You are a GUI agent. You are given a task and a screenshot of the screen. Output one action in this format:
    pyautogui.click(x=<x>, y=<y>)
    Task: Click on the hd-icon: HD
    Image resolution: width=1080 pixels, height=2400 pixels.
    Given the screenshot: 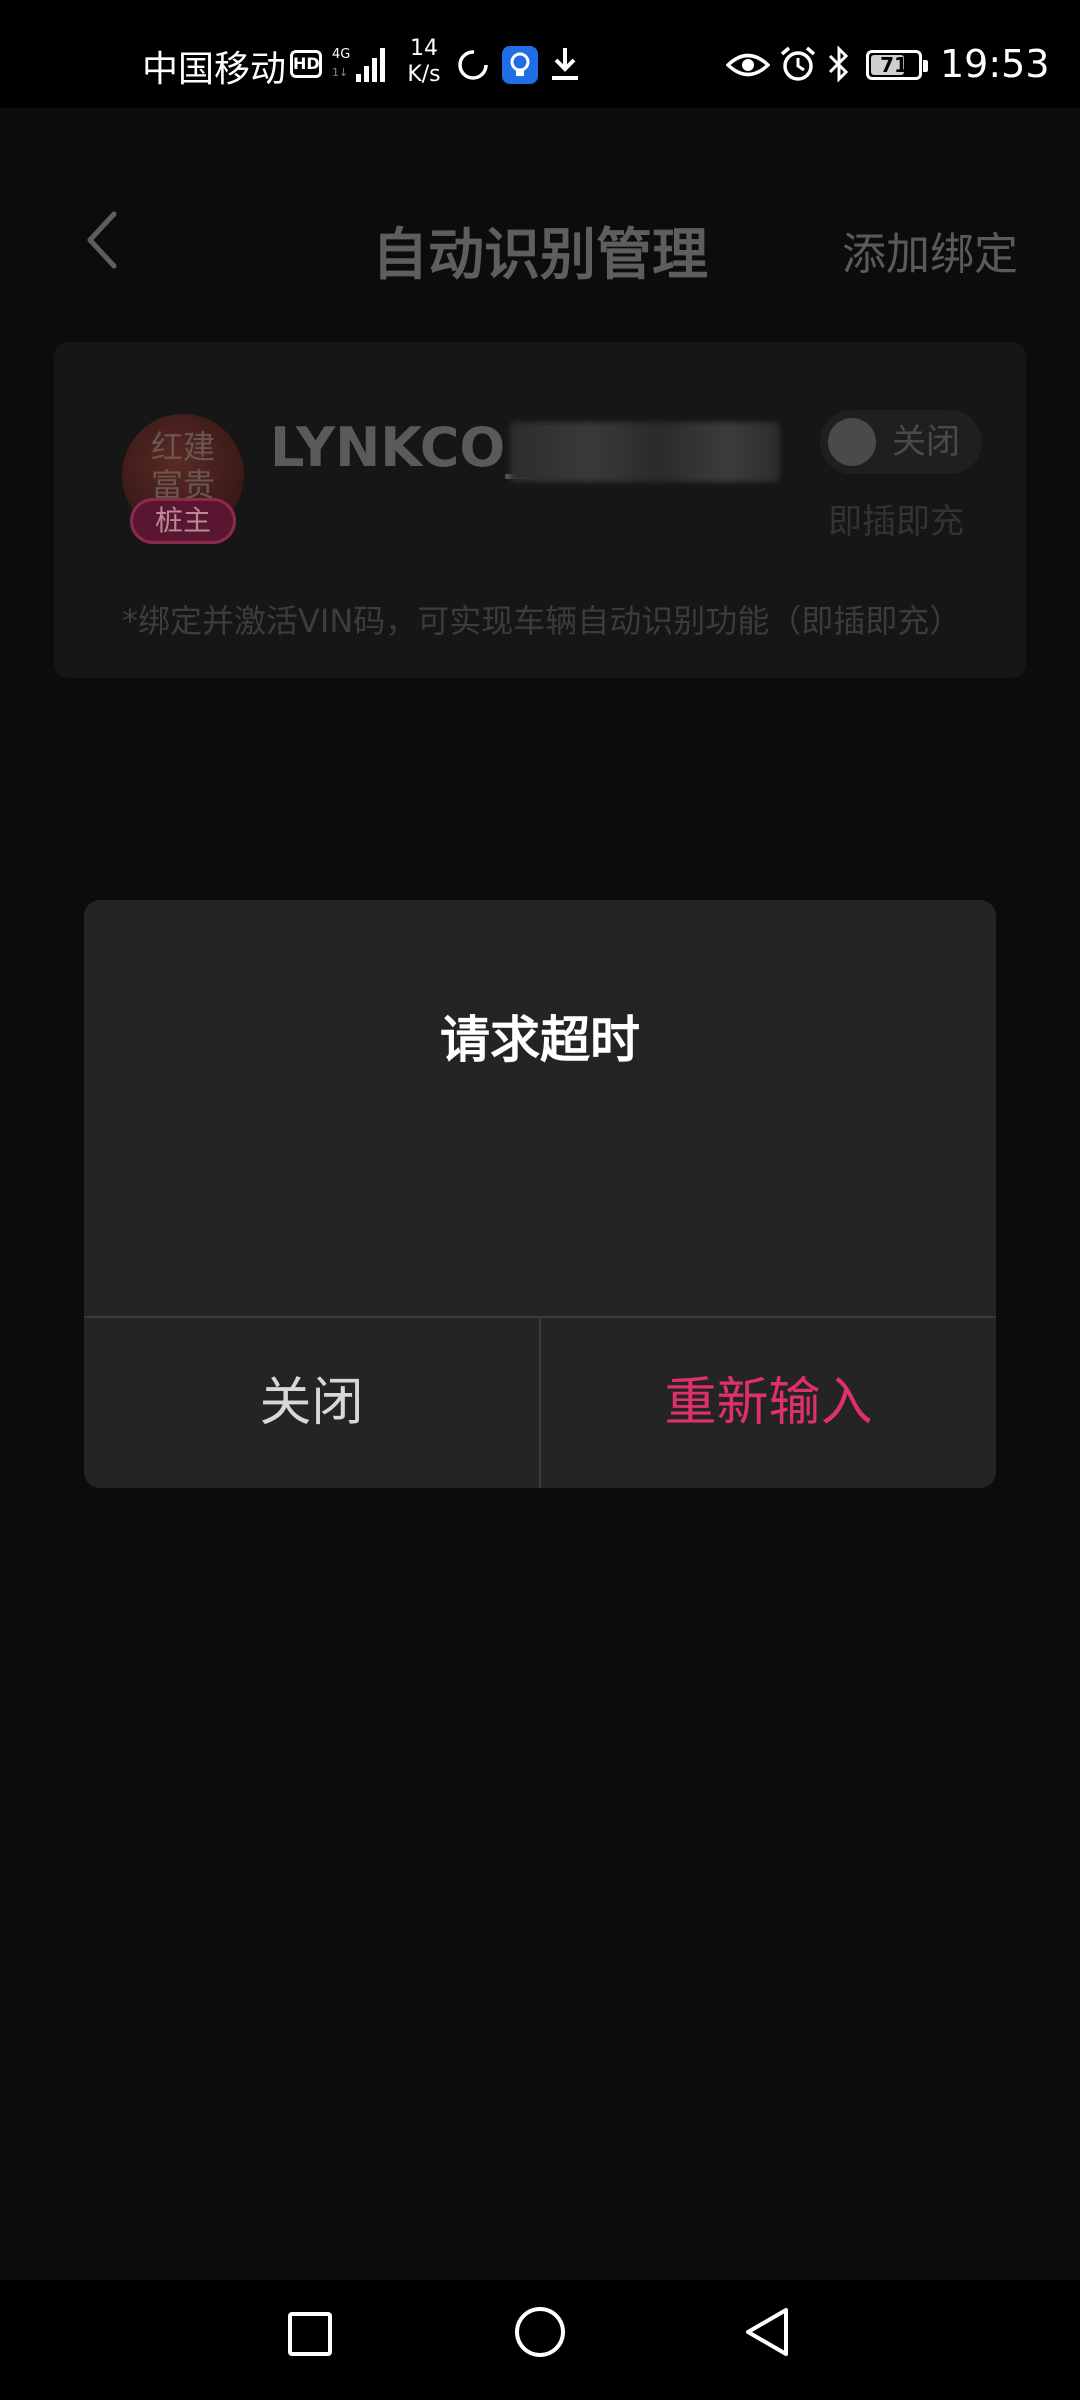 What is the action you would take?
    pyautogui.click(x=306, y=64)
    